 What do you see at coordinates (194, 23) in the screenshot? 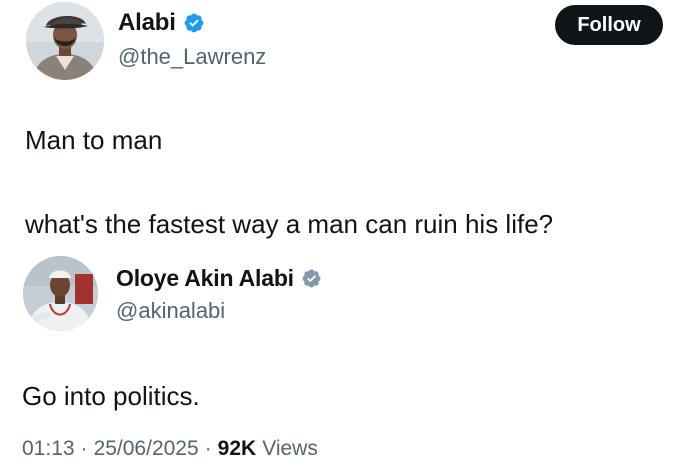
I see `verified-badge-icon` at bounding box center [194, 23].